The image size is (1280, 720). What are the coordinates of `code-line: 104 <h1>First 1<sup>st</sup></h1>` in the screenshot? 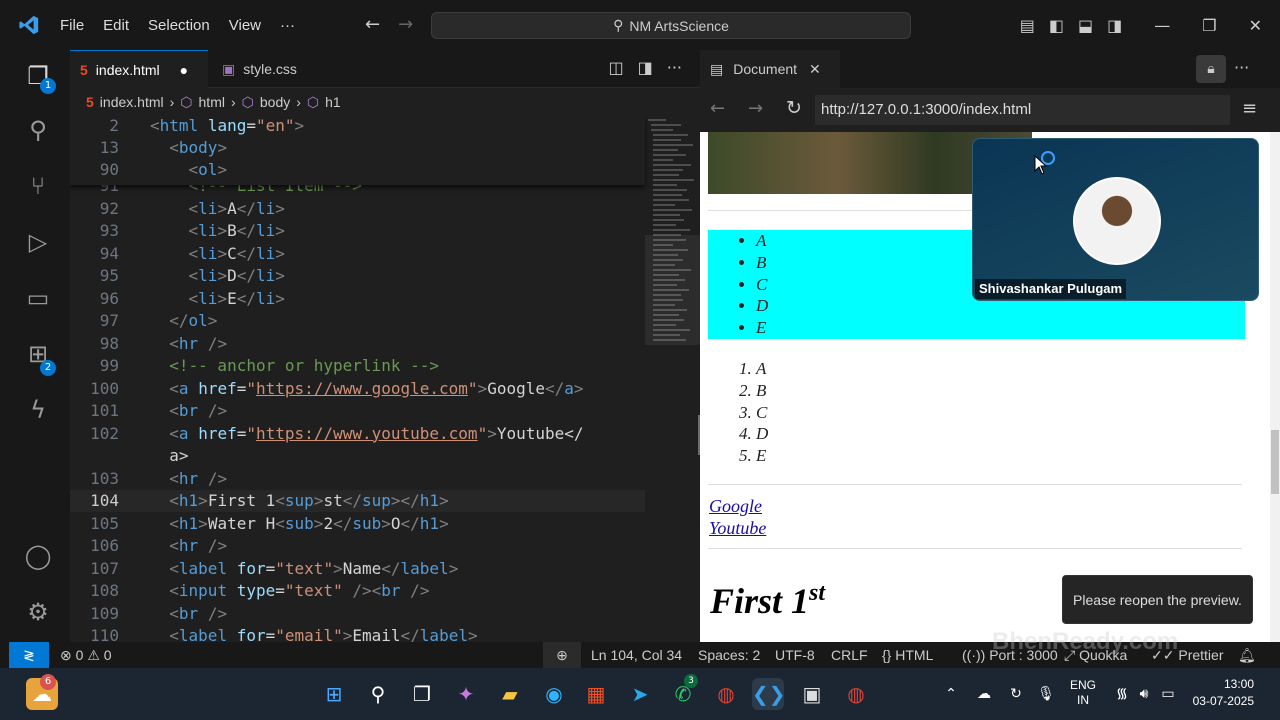 It's located at (357, 501).